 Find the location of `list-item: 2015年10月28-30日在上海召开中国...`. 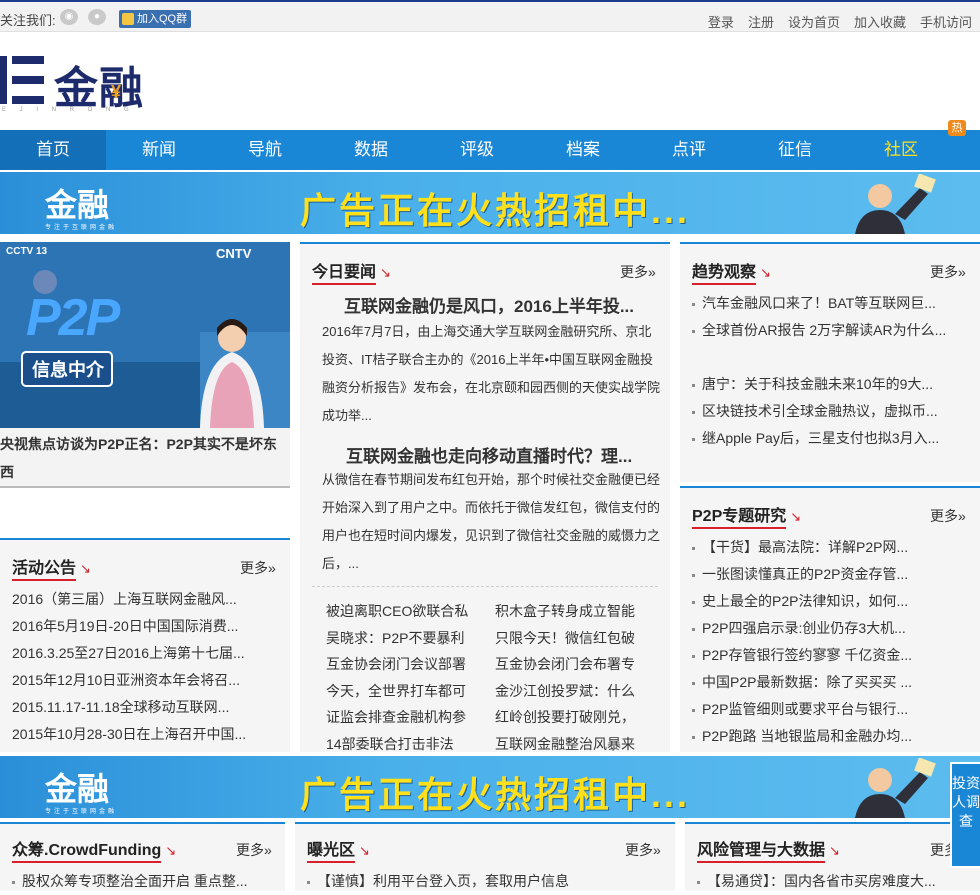

list-item: 2015年10月28-30日在上海召开中国... is located at coordinates (147, 734).